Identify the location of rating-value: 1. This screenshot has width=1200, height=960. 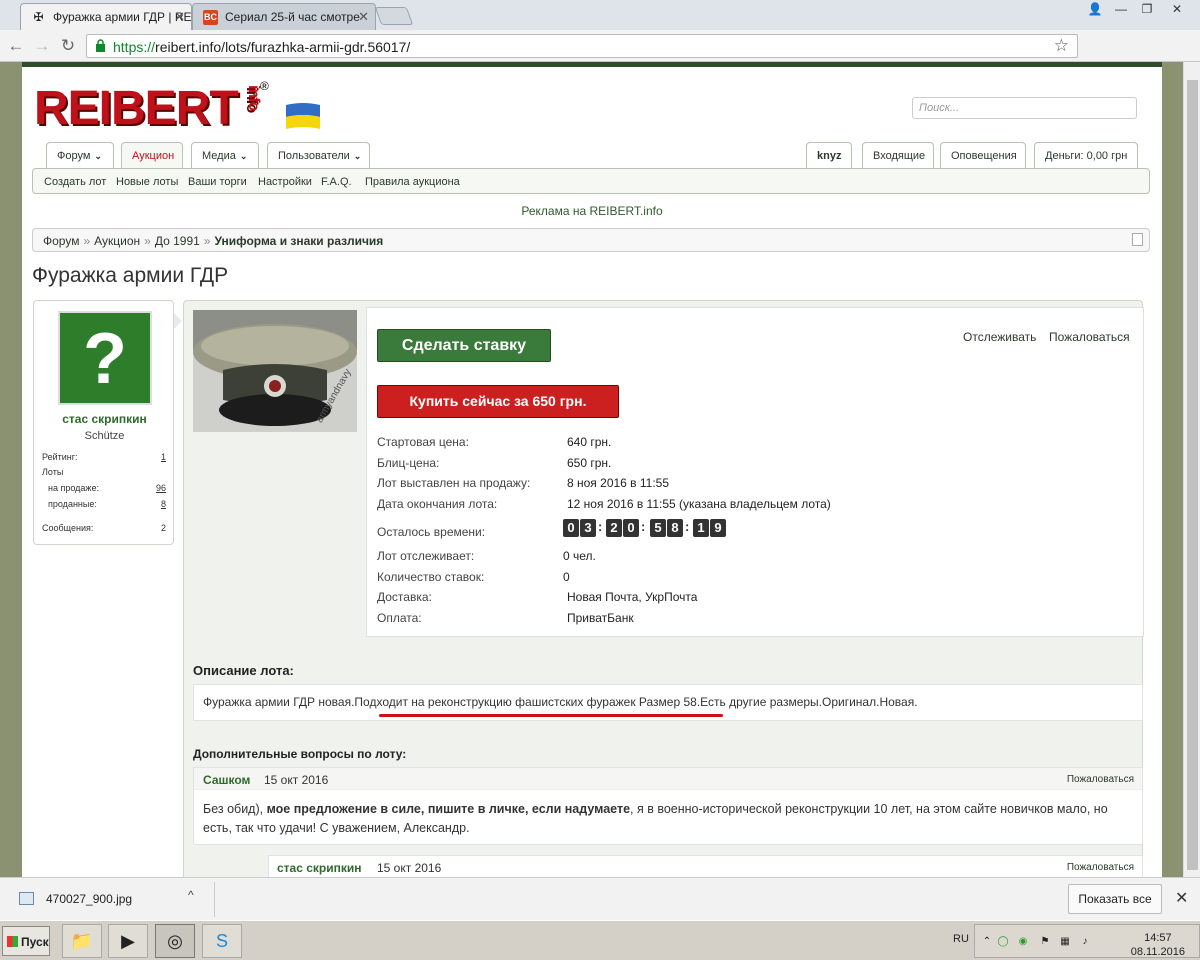
(160, 457).